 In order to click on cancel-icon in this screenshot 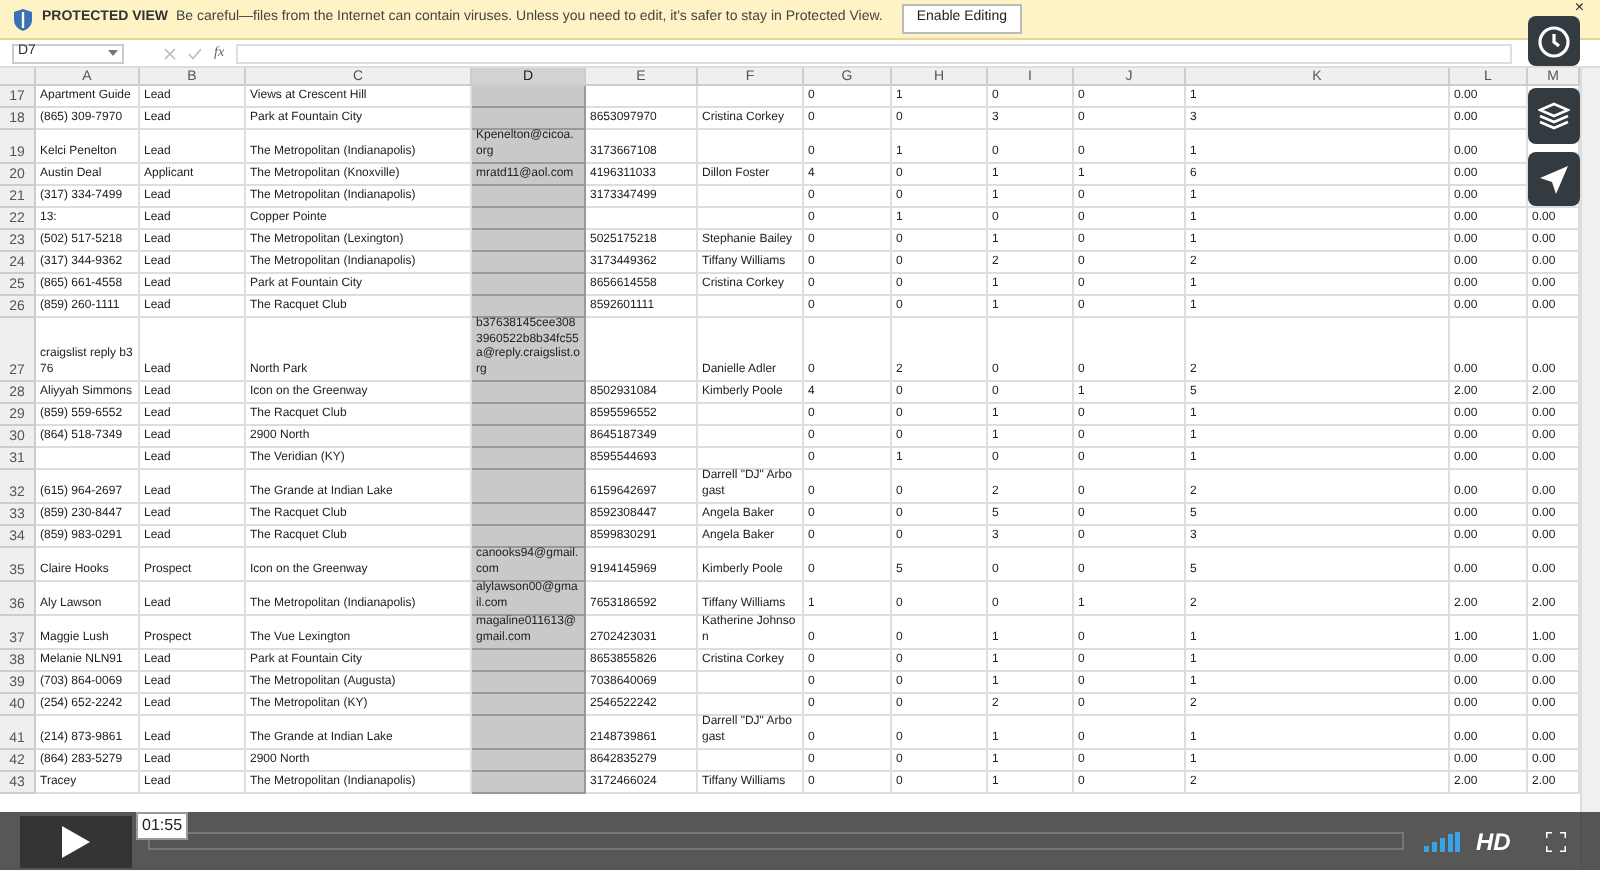, I will do `click(170, 53)`.